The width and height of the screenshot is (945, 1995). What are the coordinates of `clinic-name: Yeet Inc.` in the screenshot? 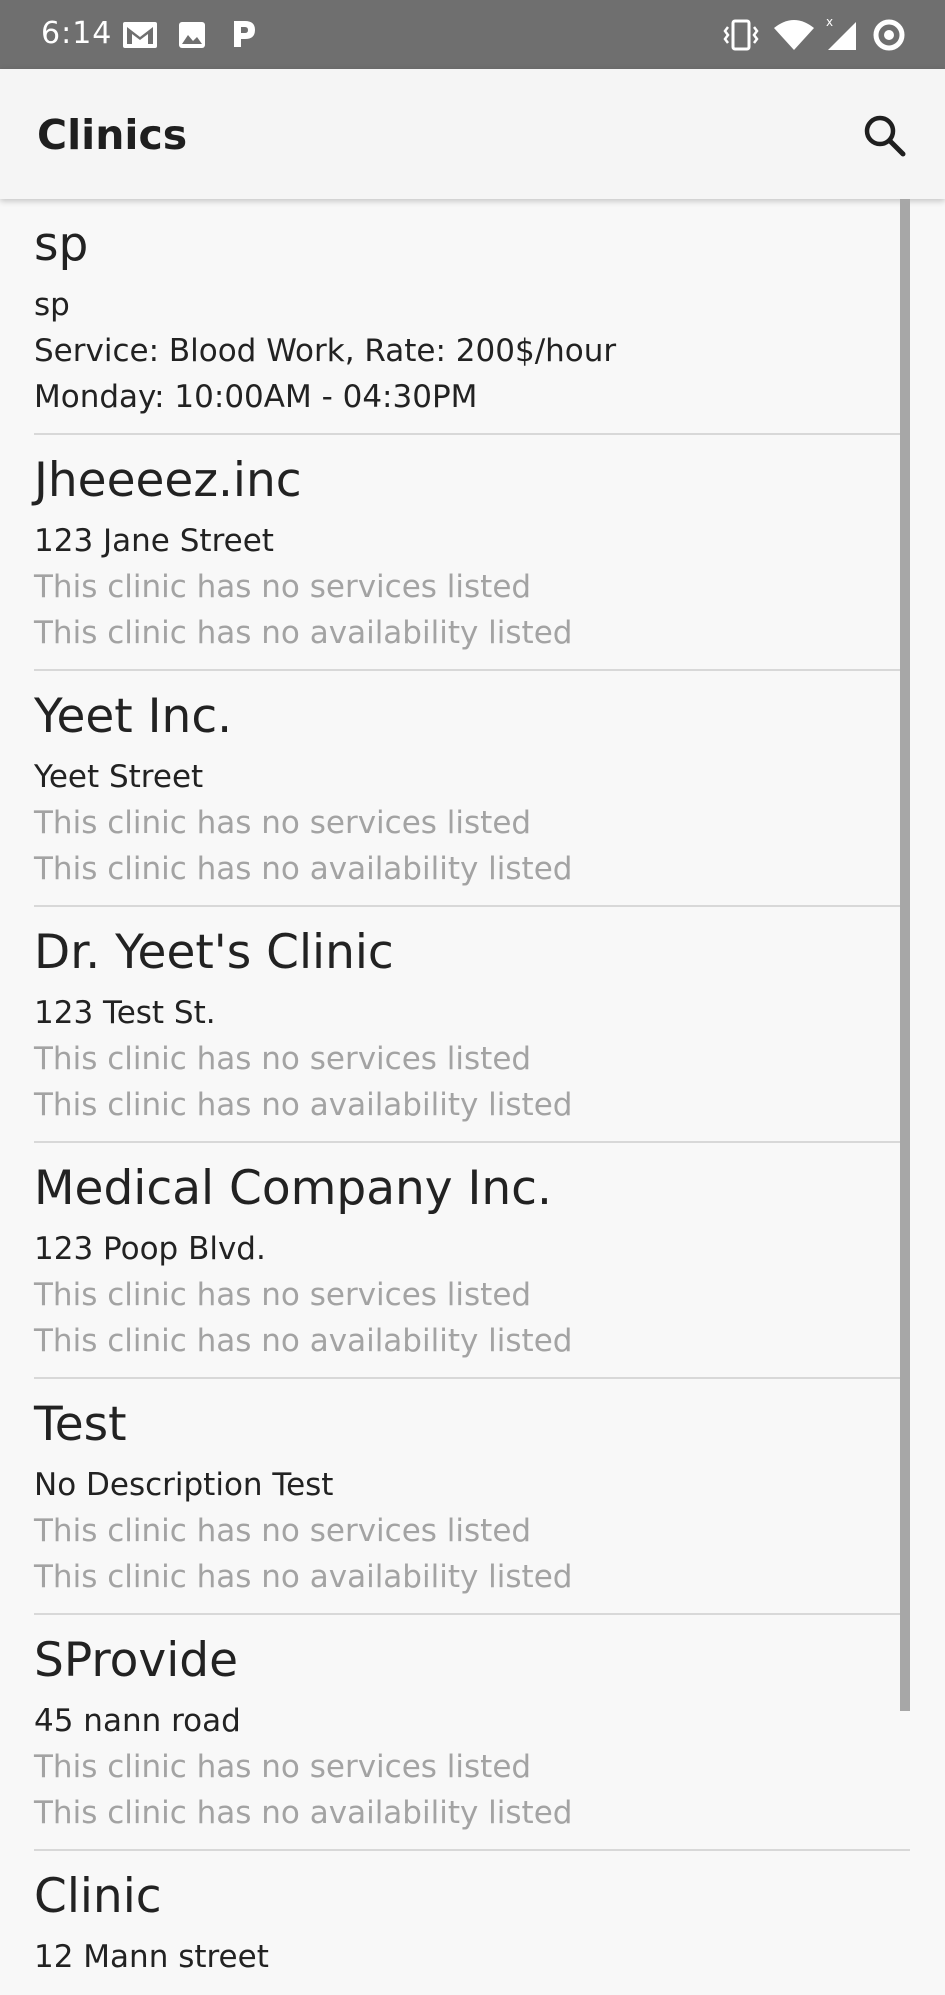 It's located at (133, 716).